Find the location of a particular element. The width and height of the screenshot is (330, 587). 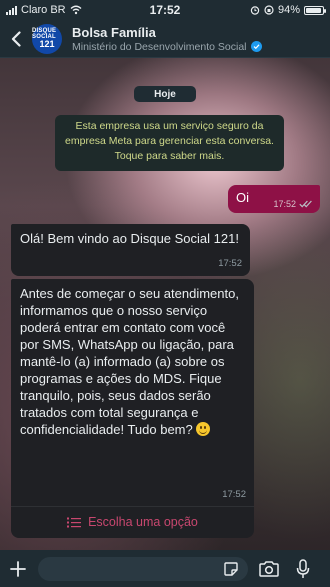

message-input-bar is located at coordinates (165, 568).